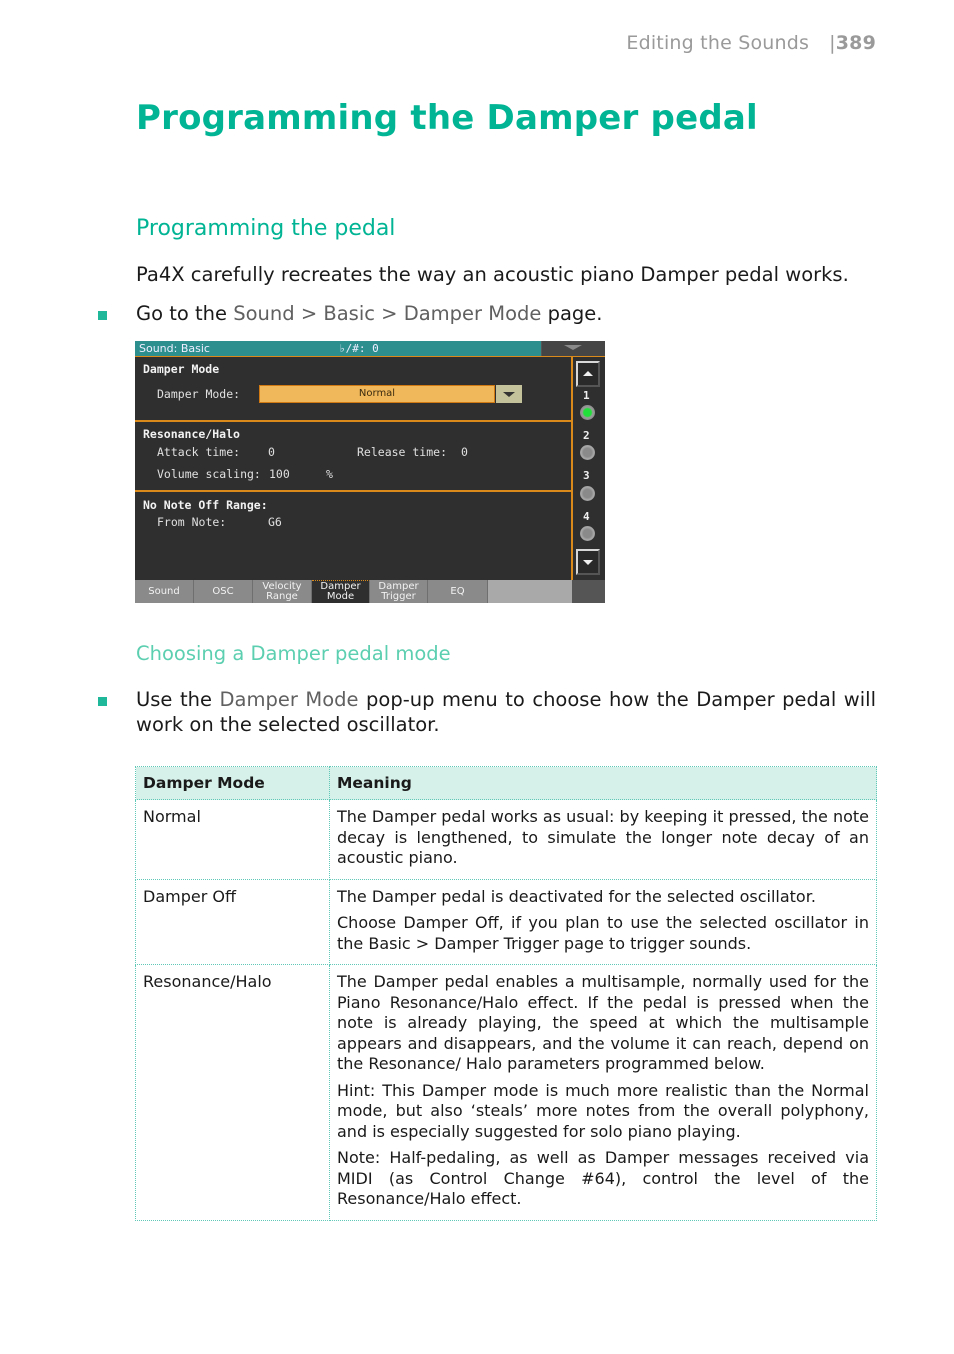 The width and height of the screenshot is (954, 1354). What do you see at coordinates (282, 591) in the screenshot?
I see `tab-velocity-range: Velocity Range` at bounding box center [282, 591].